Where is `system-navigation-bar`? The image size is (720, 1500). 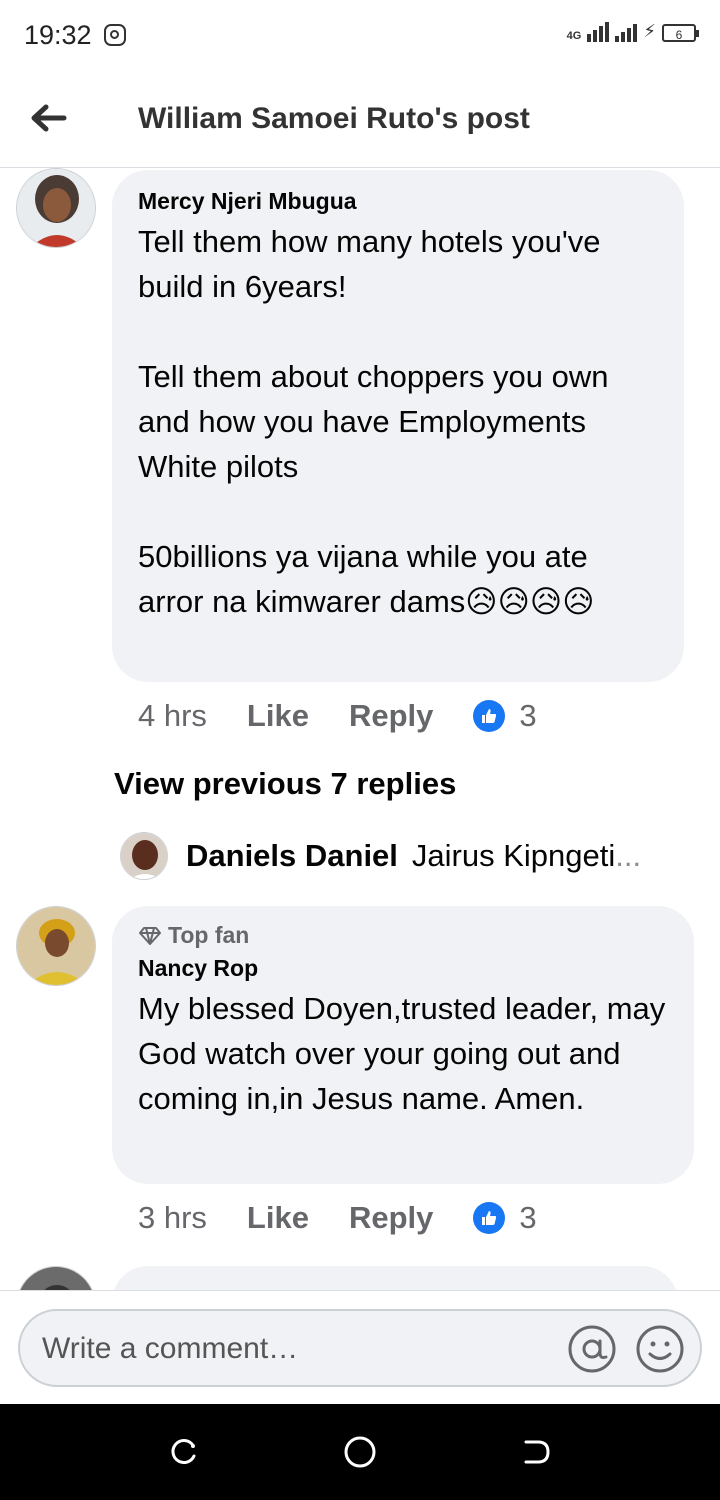 system-navigation-bar is located at coordinates (360, 1452).